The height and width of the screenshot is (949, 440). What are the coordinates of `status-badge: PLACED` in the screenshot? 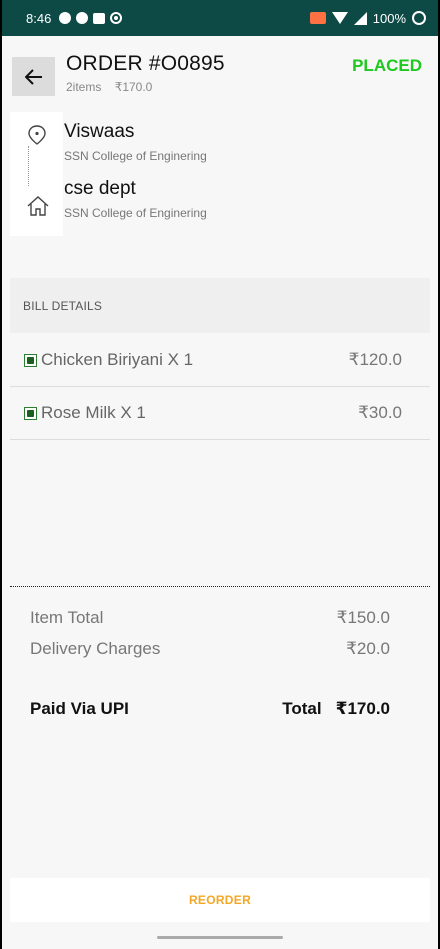 It's located at (387, 65).